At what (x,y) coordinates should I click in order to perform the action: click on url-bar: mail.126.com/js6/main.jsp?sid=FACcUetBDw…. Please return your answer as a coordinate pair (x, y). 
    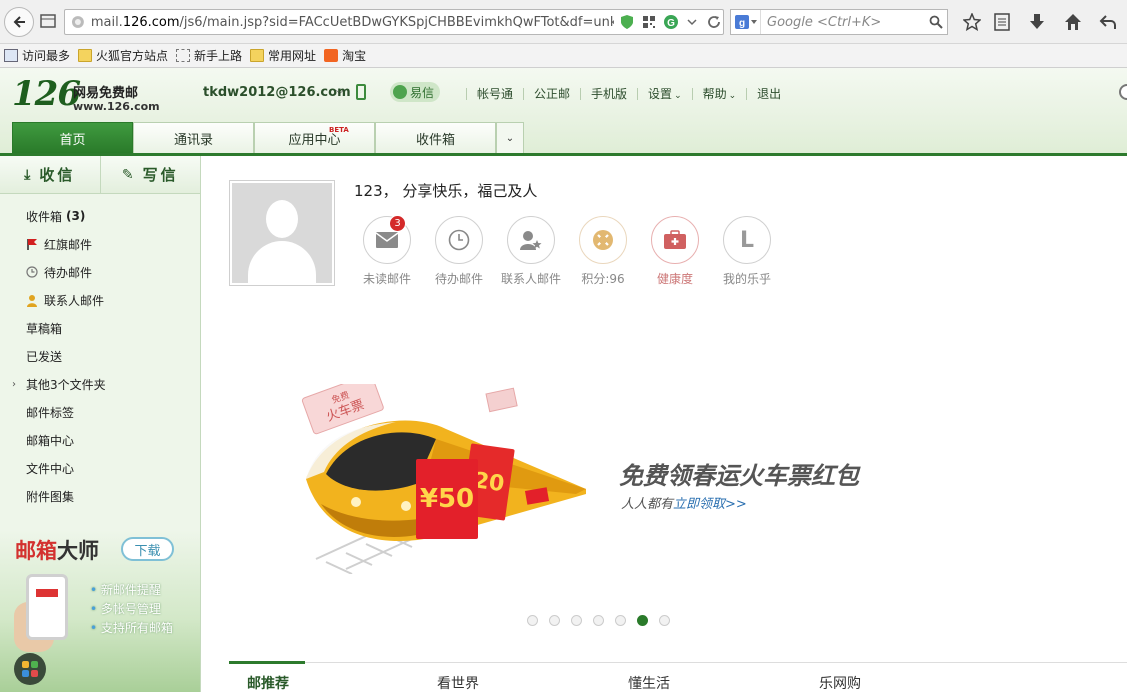
    Looking at the image, I should click on (394, 22).